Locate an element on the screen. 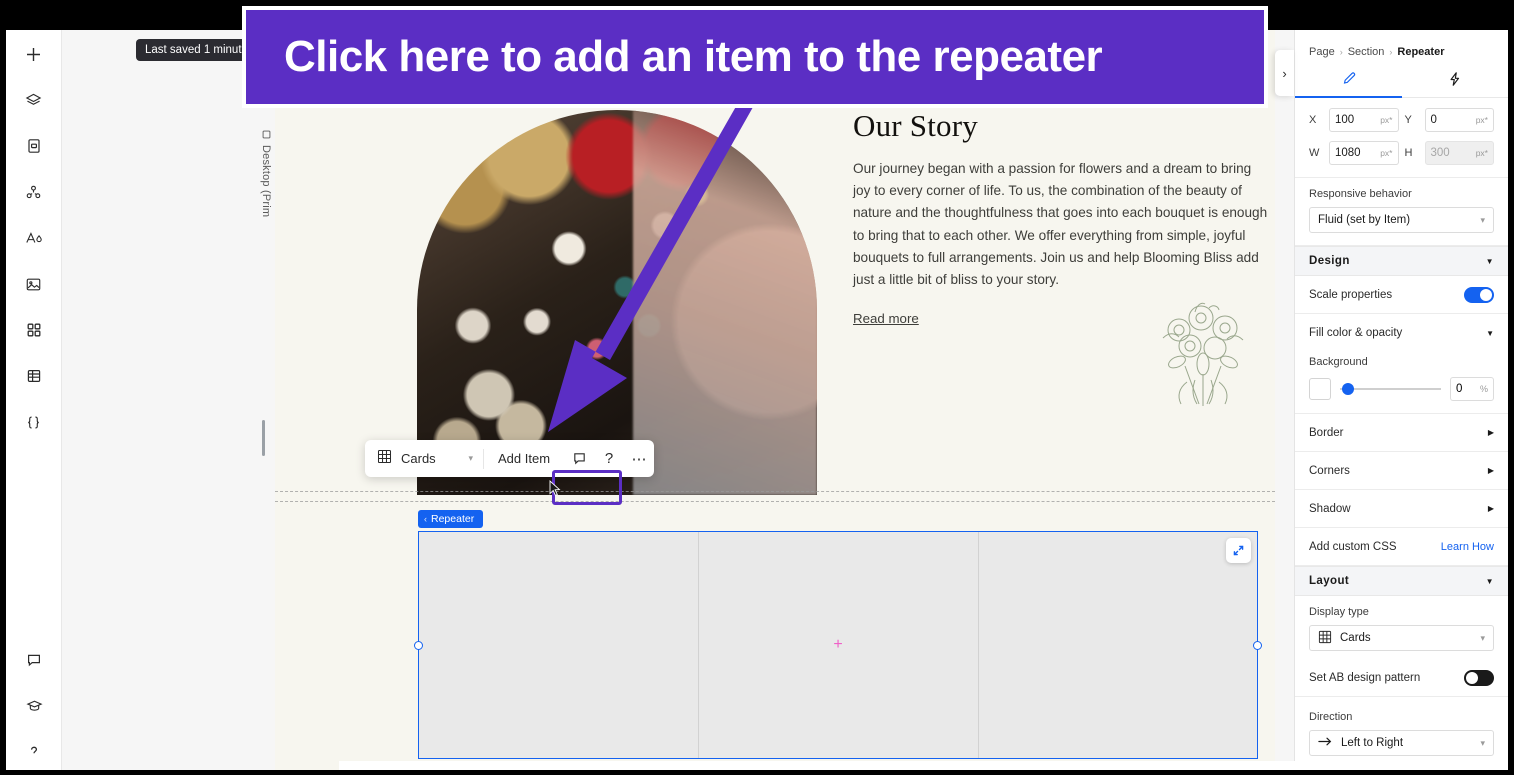 The width and height of the screenshot is (1514, 775). hero-image is located at coordinates (617, 302).